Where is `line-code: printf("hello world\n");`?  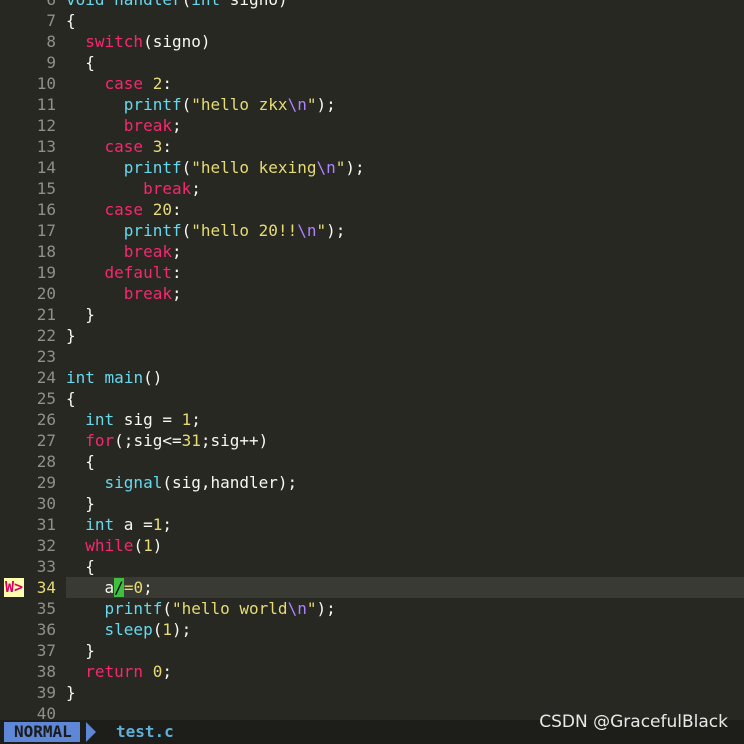
line-code: printf("hello world\n"); is located at coordinates (405, 608).